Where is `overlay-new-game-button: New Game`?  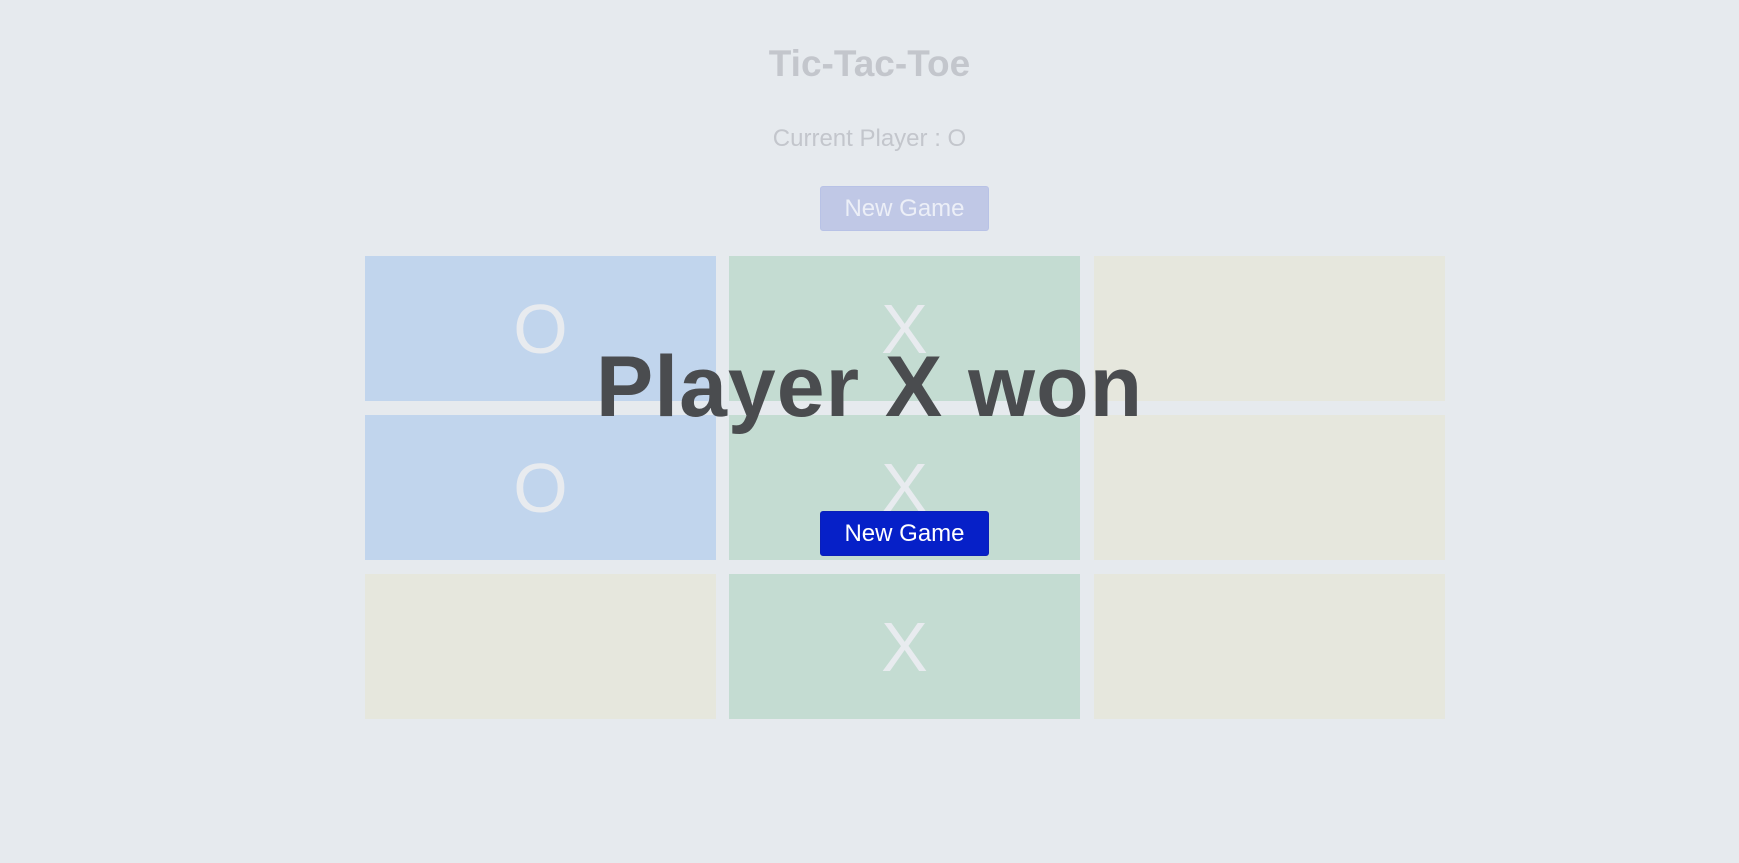 overlay-new-game-button: New Game is located at coordinates (904, 533).